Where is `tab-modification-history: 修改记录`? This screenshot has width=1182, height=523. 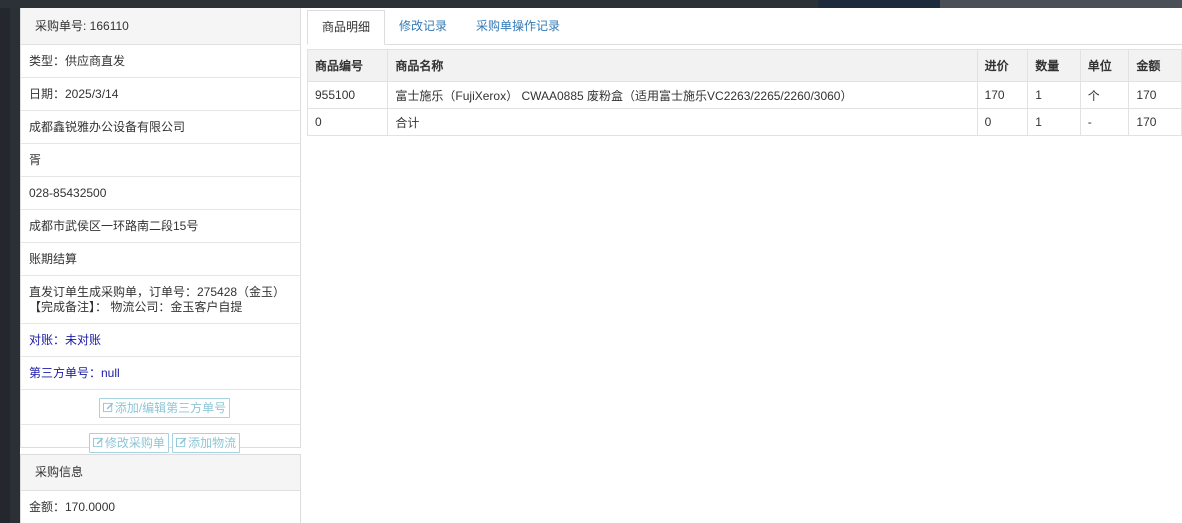
tab-modification-history: 修改记录 is located at coordinates (423, 27).